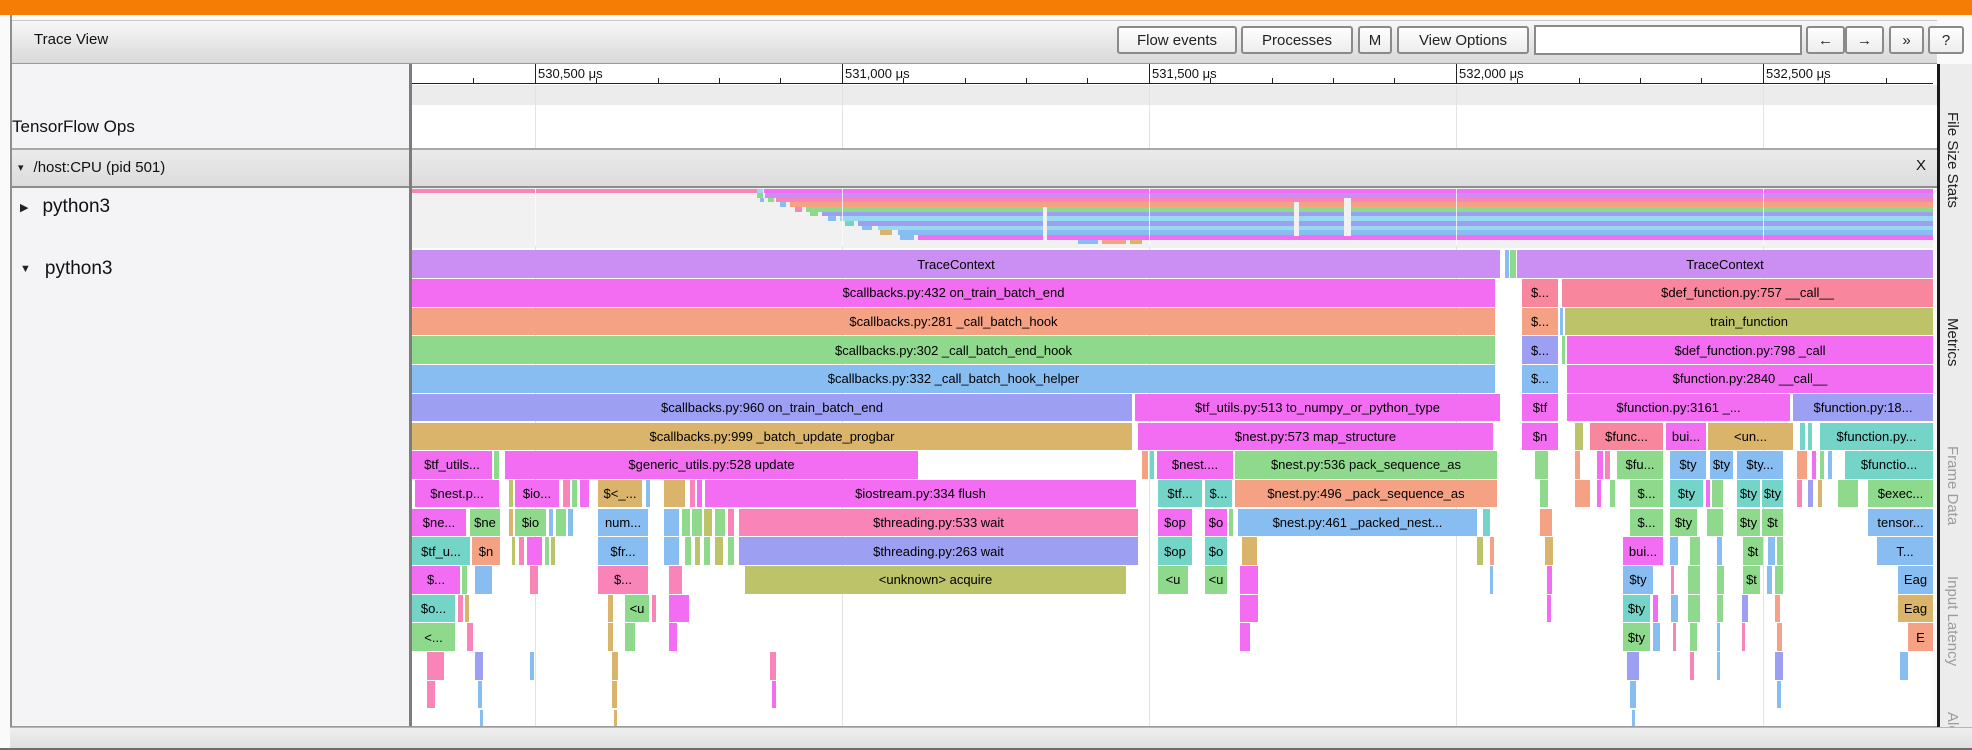 Image resolution: width=1972 pixels, height=750 pixels. Describe the element at coordinates (1175, 522) in the screenshot. I see `trace-event: $op` at that location.